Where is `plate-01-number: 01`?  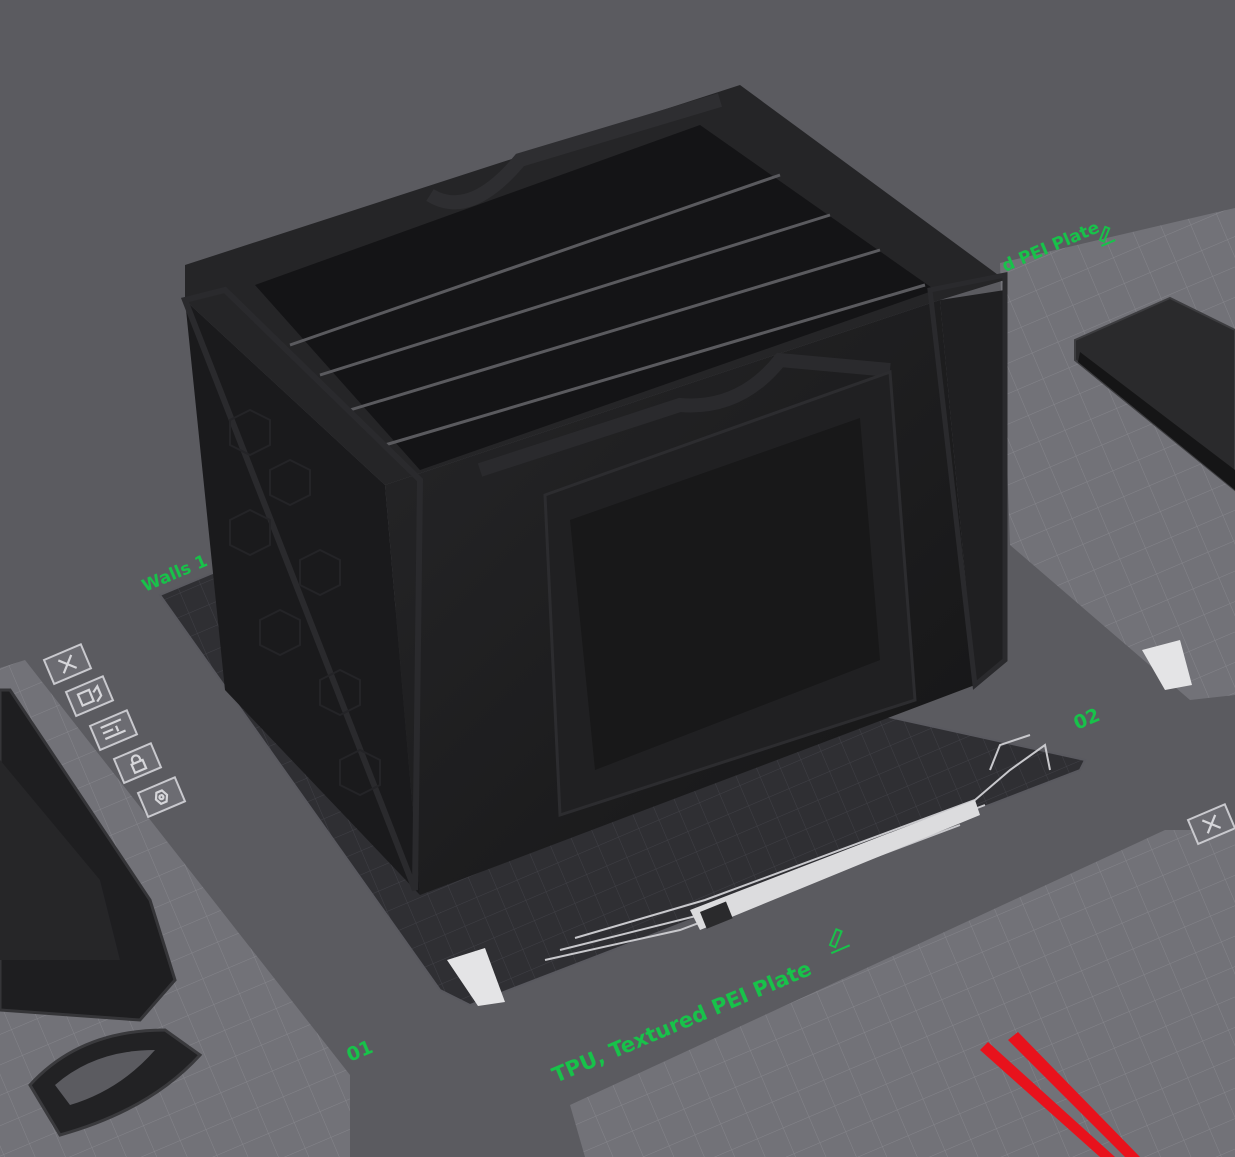
plate-01-number: 01 is located at coordinates (359, 1051).